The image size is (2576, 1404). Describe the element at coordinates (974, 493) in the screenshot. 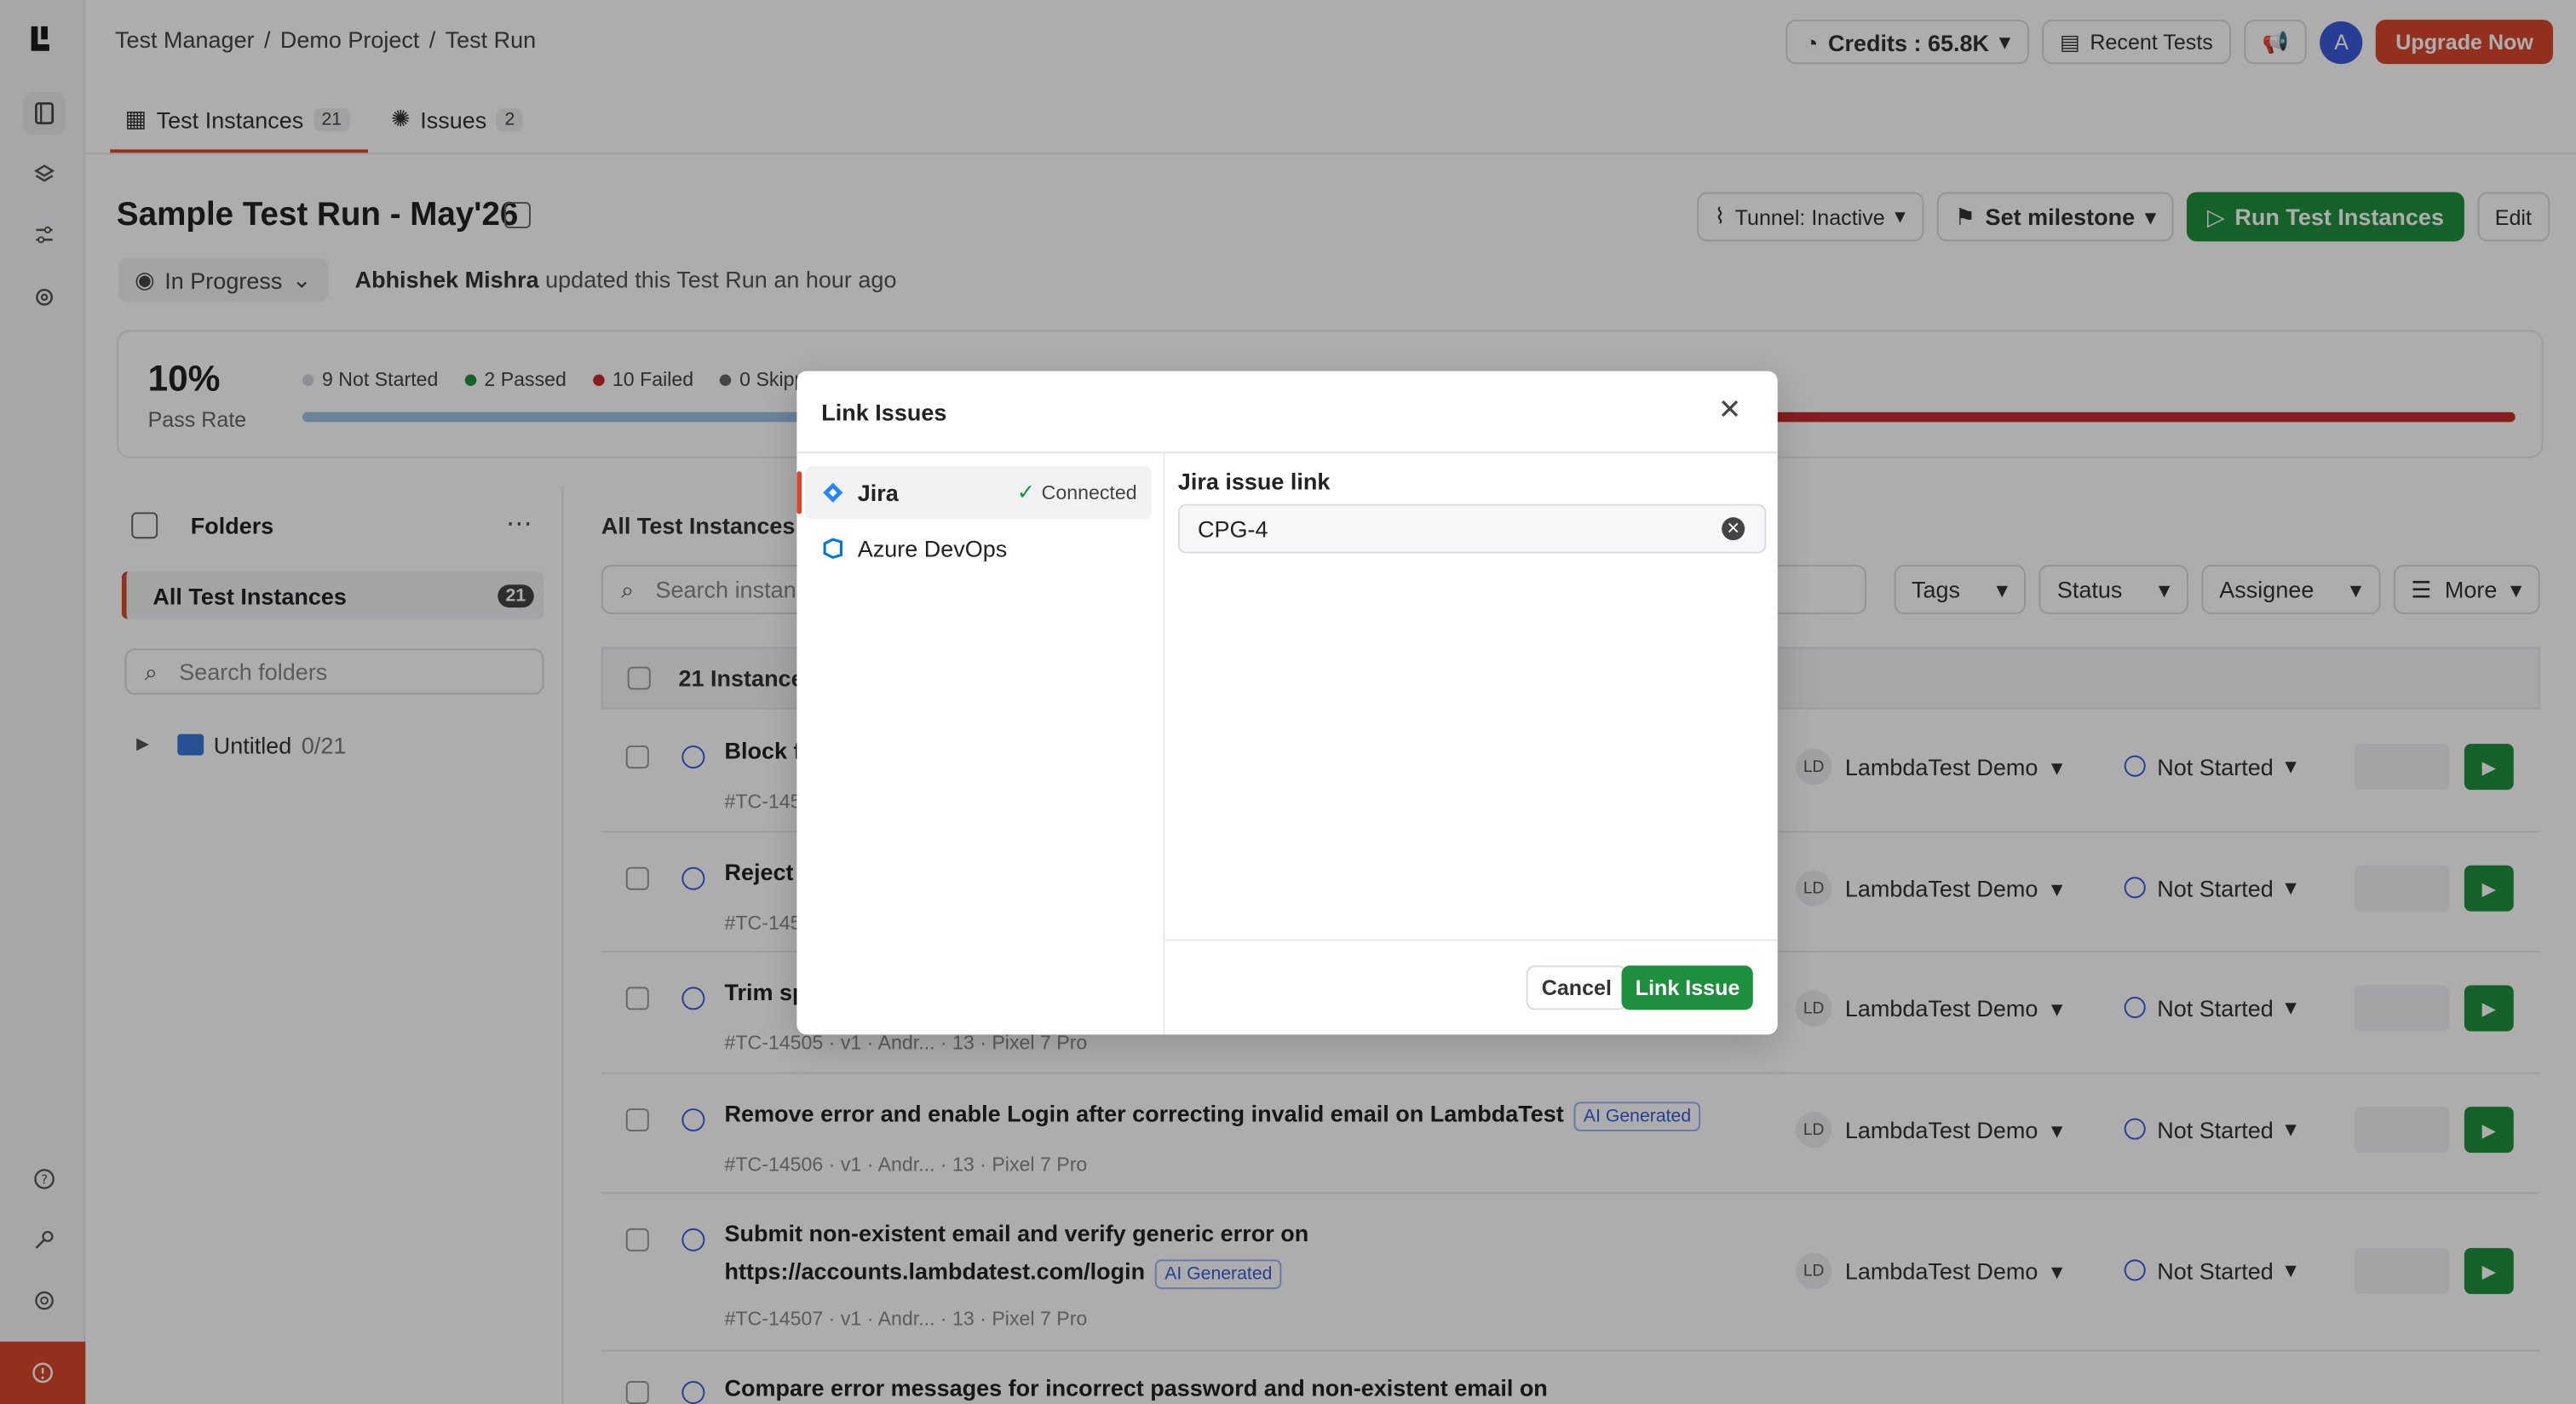

I see `provider-jira: Jira ✓ Connected` at that location.